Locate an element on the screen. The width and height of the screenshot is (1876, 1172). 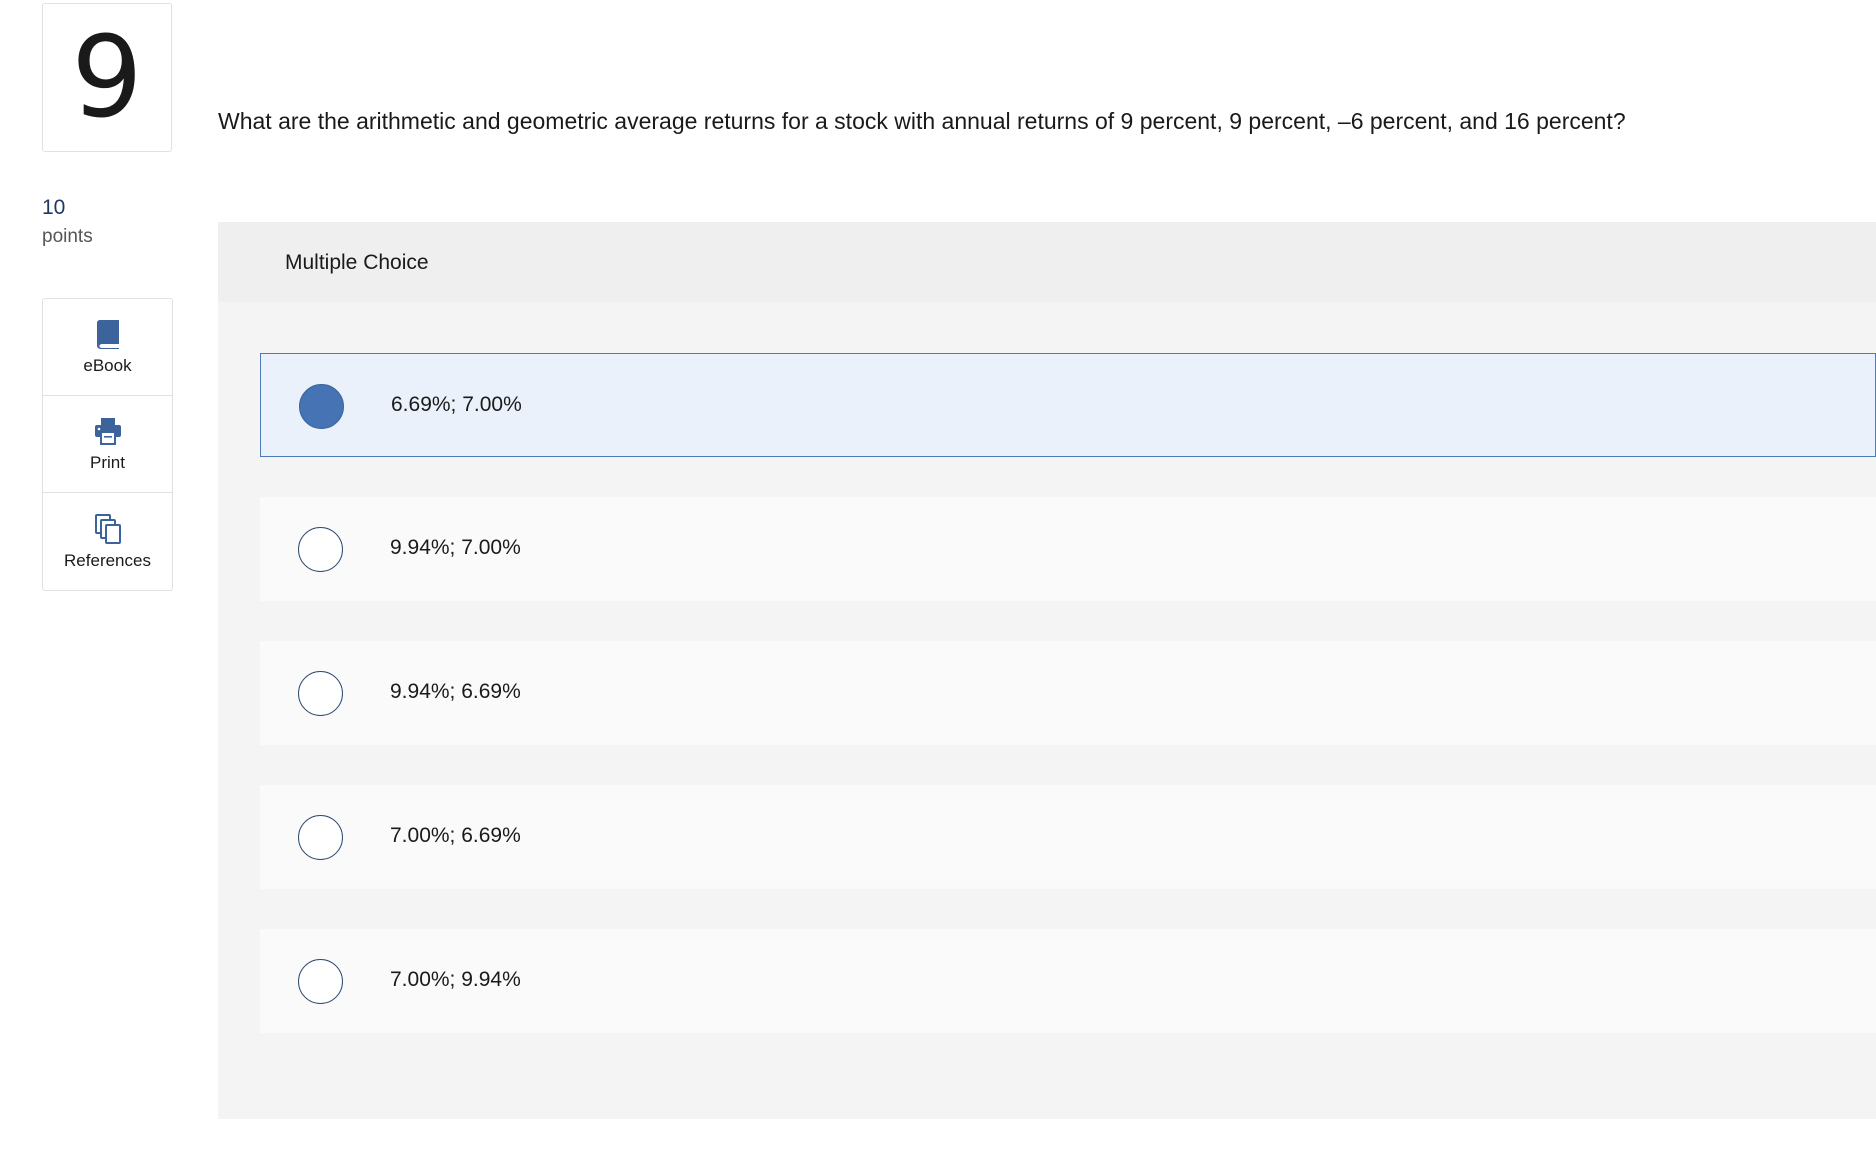
choice-option-2: 9.94%; 7.00% is located at coordinates (1068, 549).